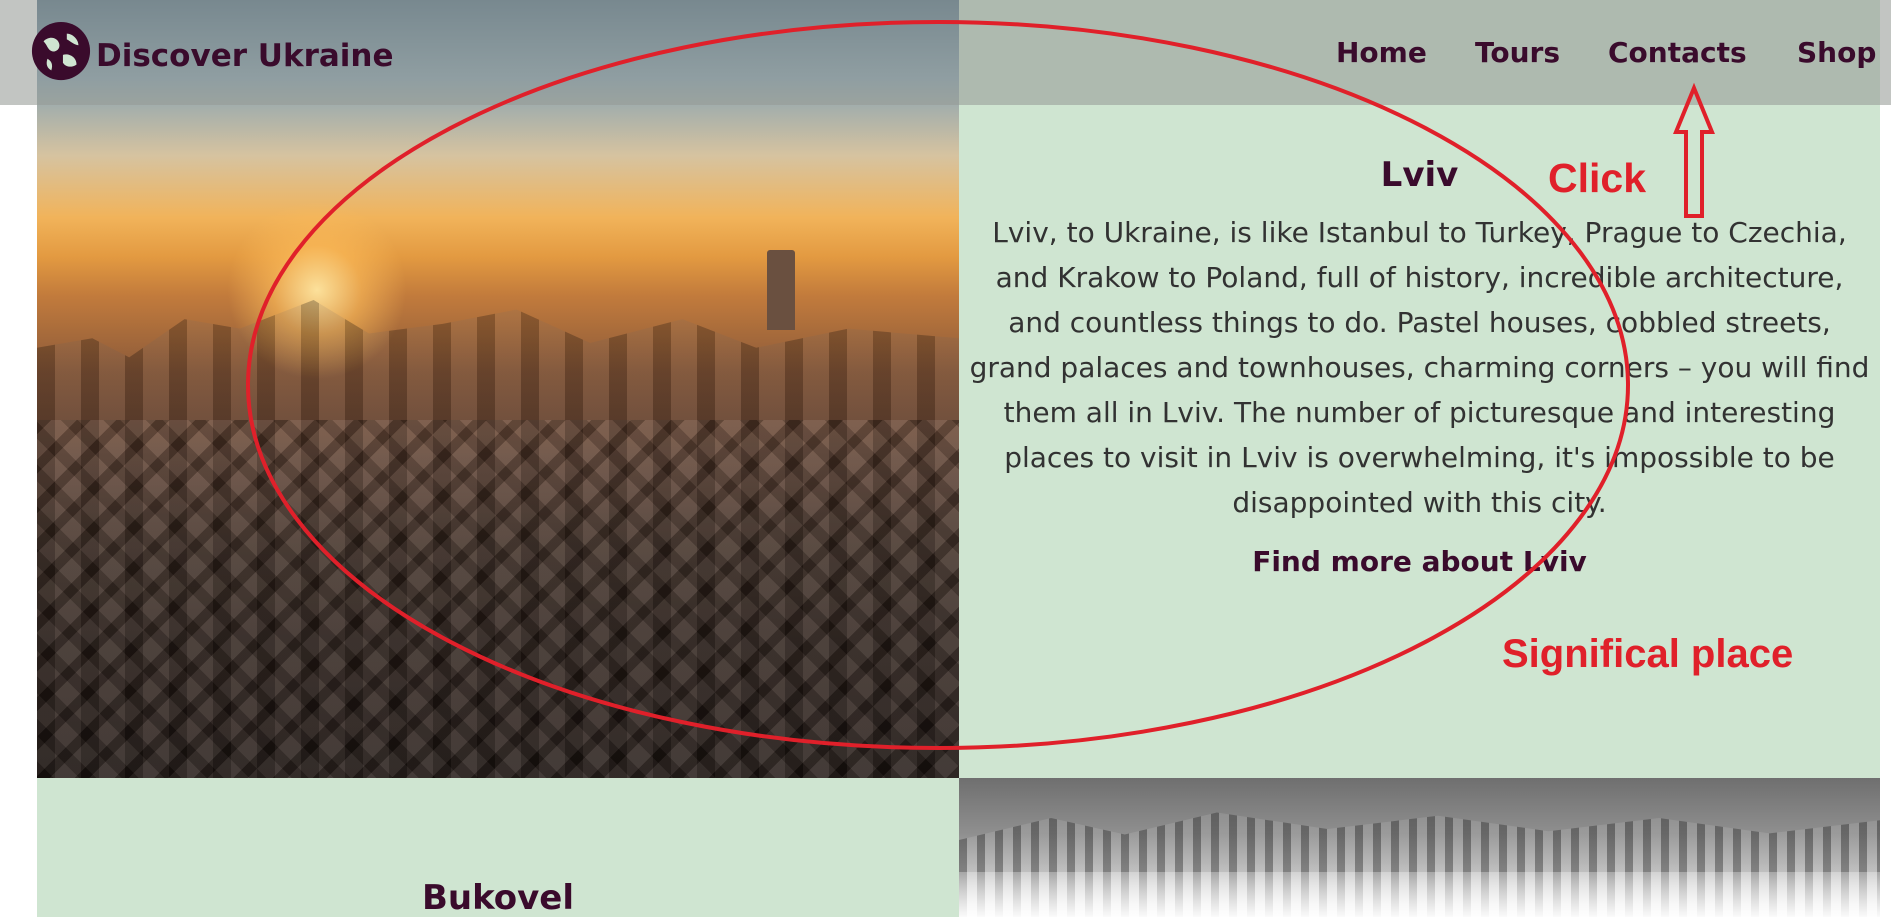  Describe the element at coordinates (245, 56) in the screenshot. I see `brand-name: Discover Ukraine` at that location.